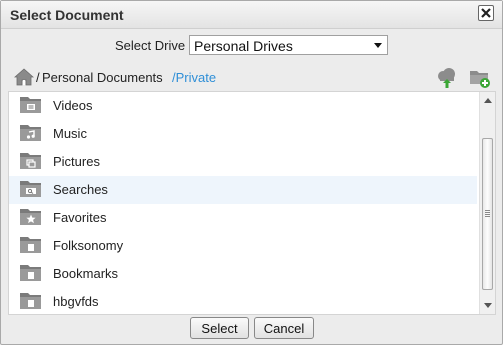 Image resolution: width=503 pixels, height=345 pixels. Describe the element at coordinates (30, 133) in the screenshot. I see `music-folder-icon` at that location.